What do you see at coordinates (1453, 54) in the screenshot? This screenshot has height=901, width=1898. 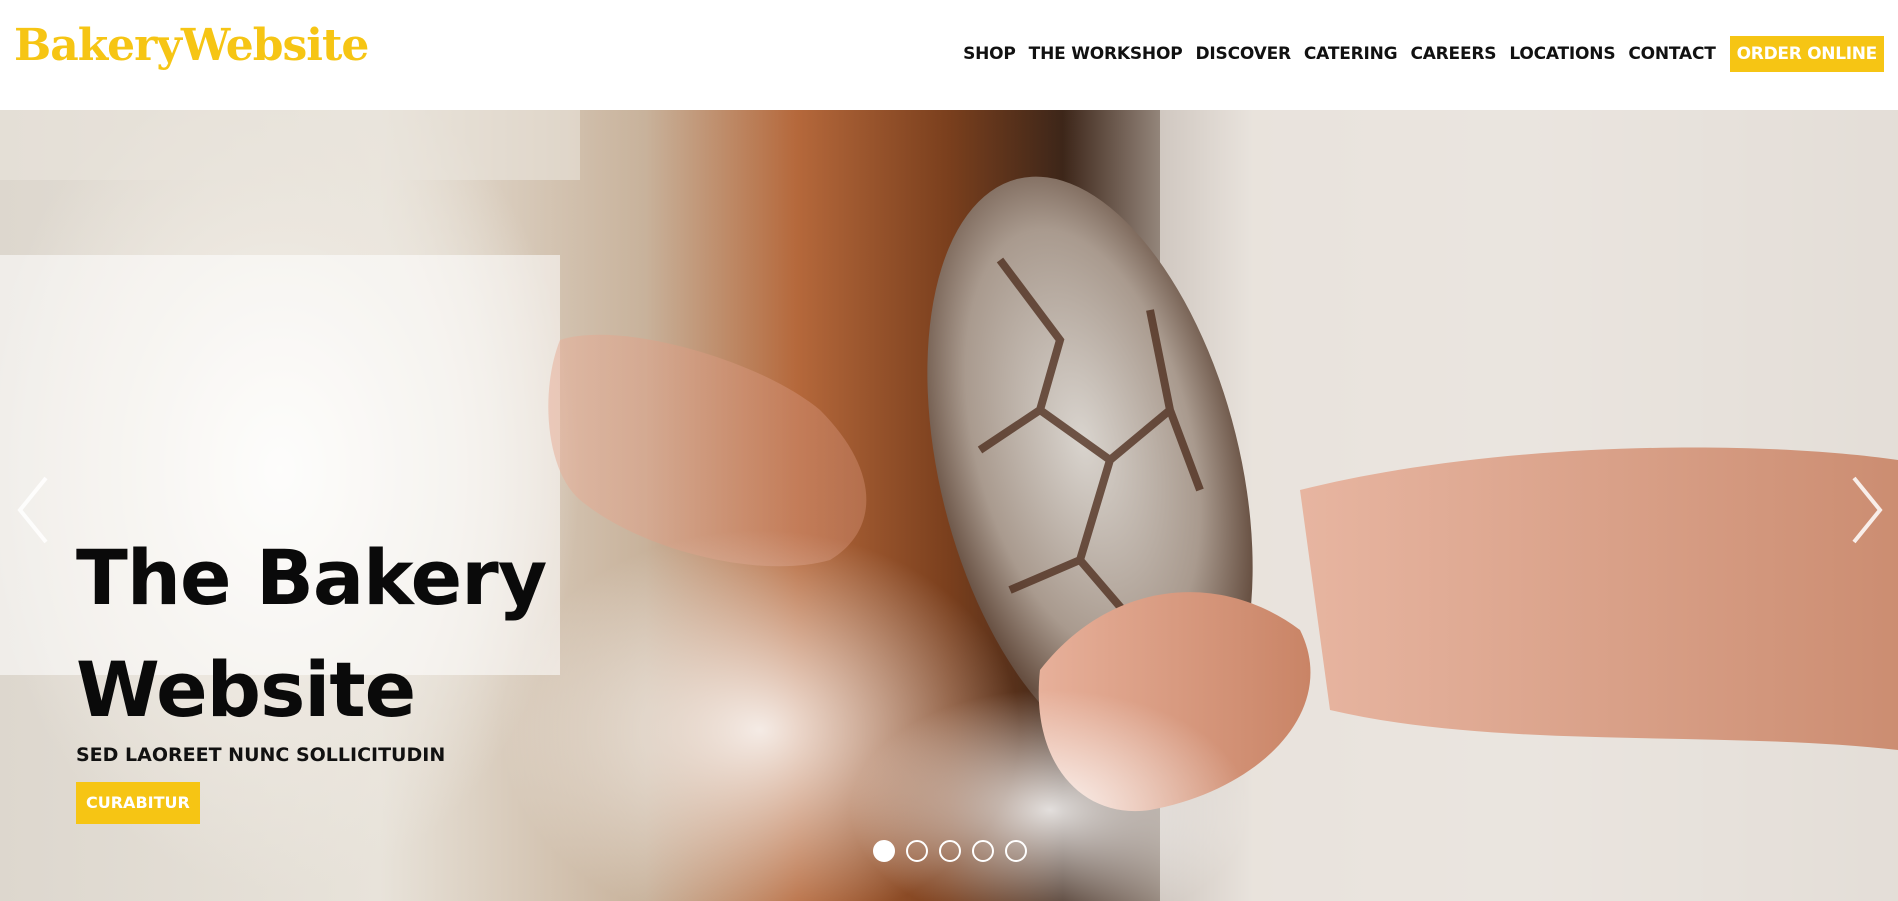 I see `nav-careers: CAREERS` at bounding box center [1453, 54].